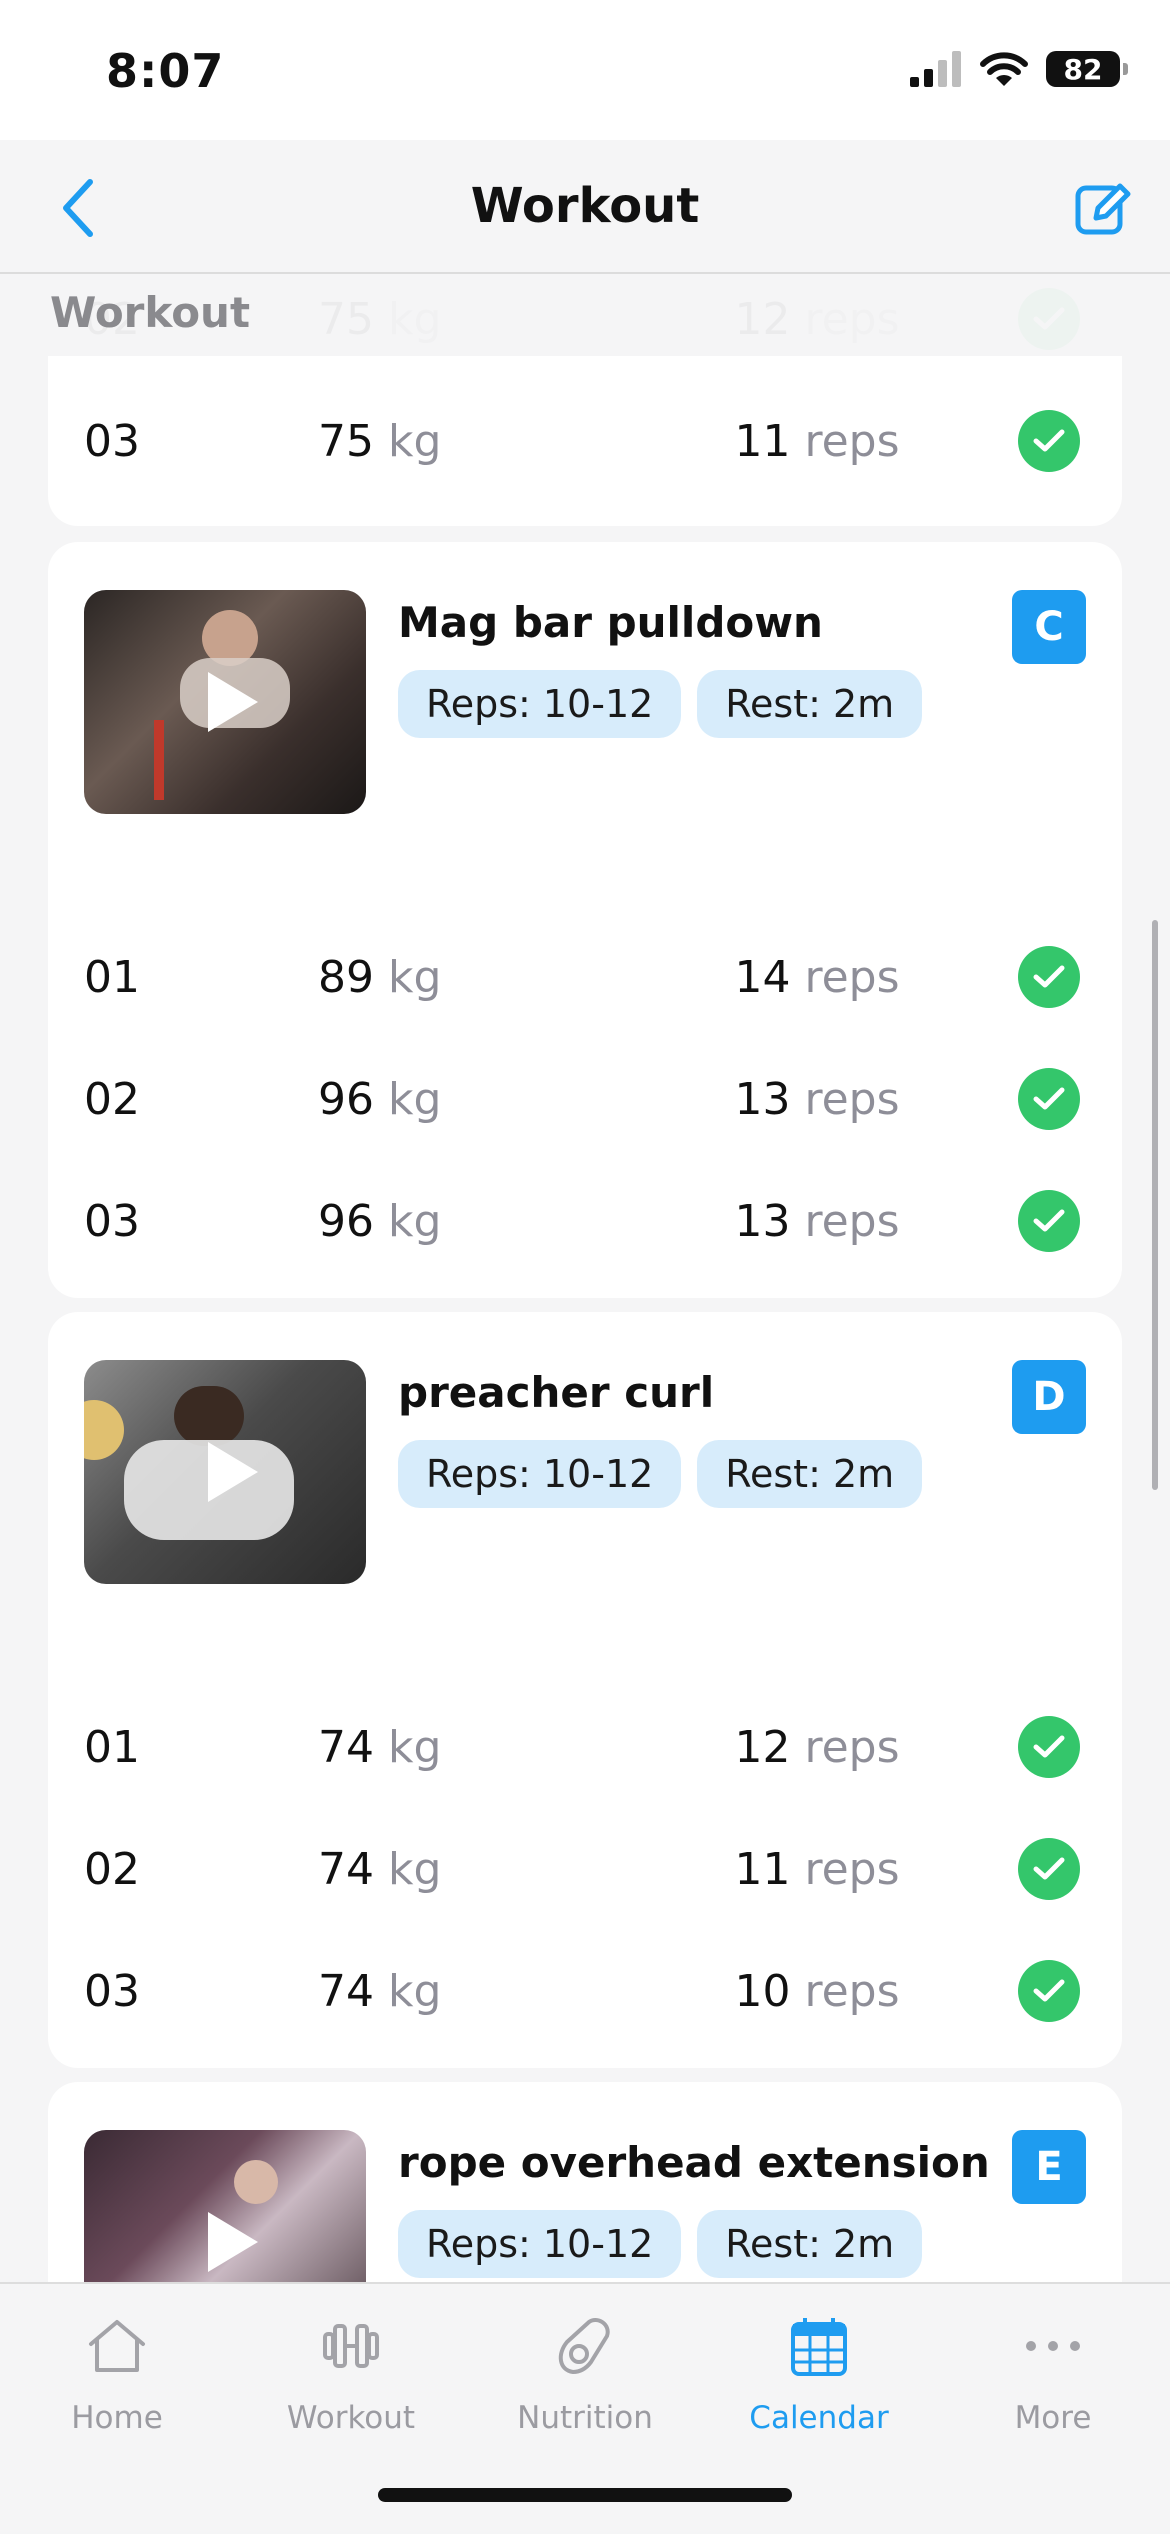  What do you see at coordinates (585, 2418) in the screenshot?
I see `tab-label: Nutrition` at bounding box center [585, 2418].